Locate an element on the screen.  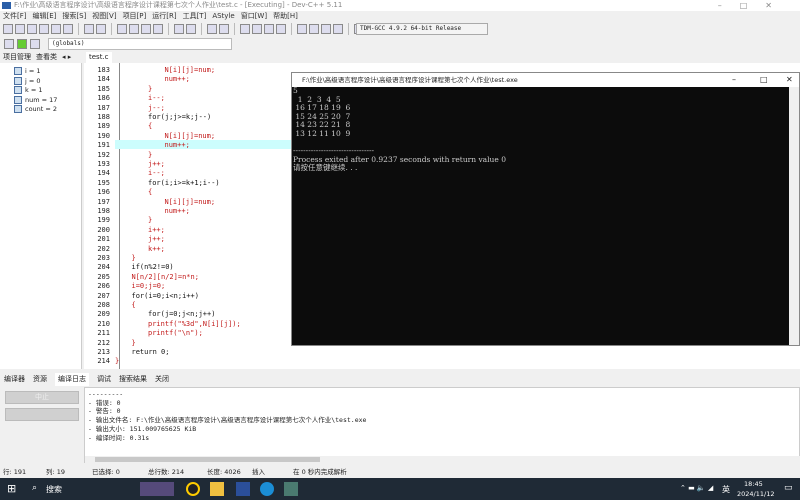
tray-icons: ⌃ ▬ 🔈 ◢ is located at coordinates (696, 488).